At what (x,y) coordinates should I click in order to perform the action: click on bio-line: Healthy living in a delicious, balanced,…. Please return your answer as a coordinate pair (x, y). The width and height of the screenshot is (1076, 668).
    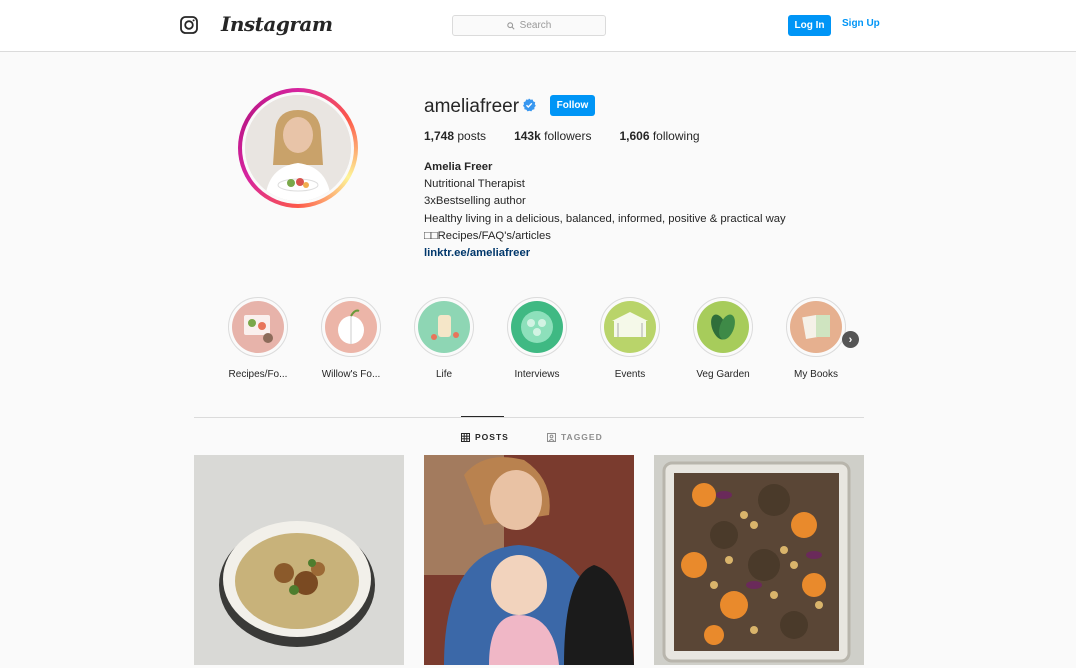
    Looking at the image, I should click on (605, 218).